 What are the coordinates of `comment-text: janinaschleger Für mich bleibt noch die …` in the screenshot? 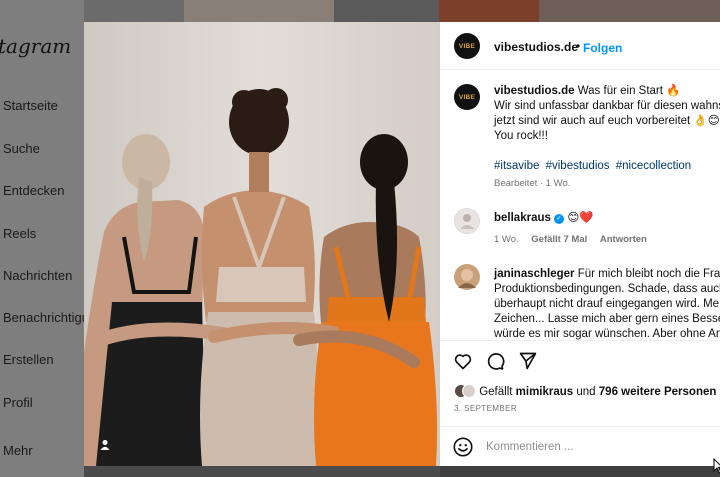 It's located at (607, 304).